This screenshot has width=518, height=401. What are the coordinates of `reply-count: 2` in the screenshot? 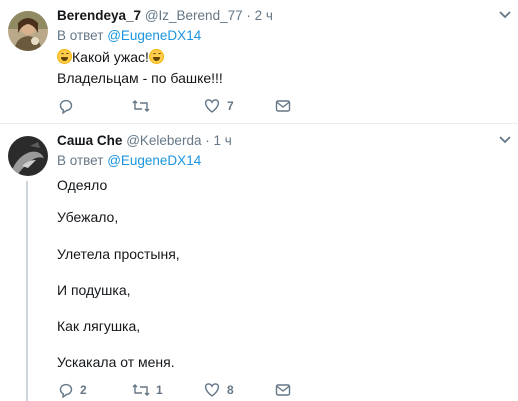 It's located at (83, 390).